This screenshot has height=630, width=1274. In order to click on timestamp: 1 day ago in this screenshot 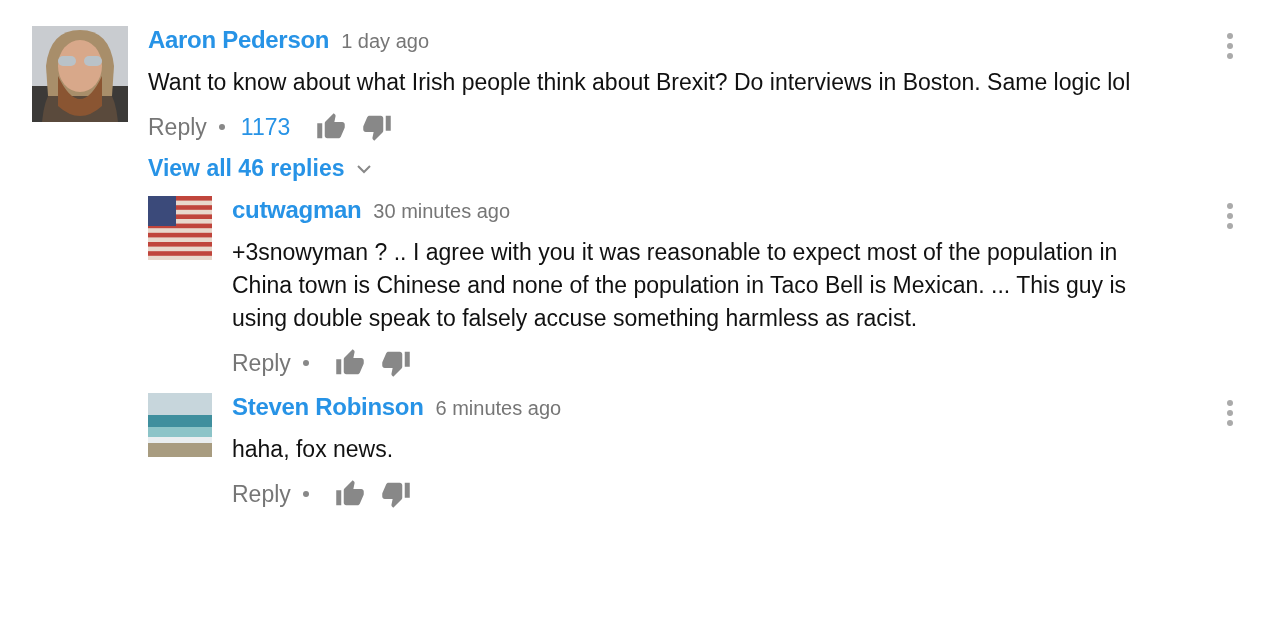, I will do `click(385, 41)`.